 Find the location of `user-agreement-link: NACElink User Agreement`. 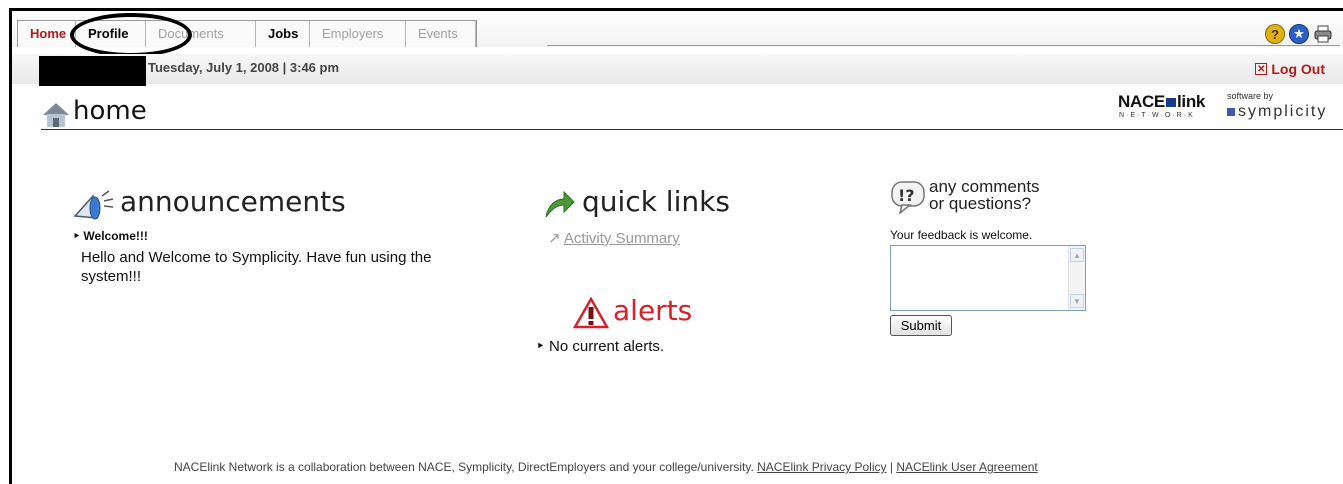

user-agreement-link: NACElink User Agreement is located at coordinates (966, 467).